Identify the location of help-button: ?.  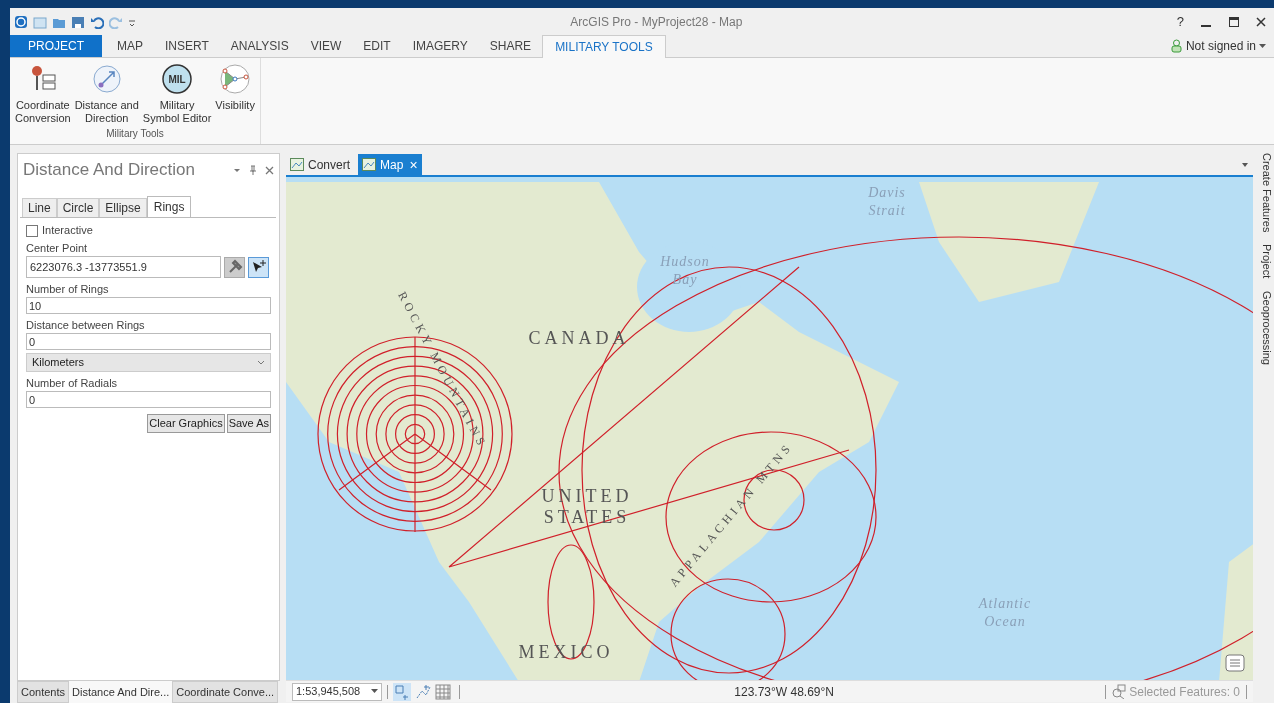
(1180, 22).